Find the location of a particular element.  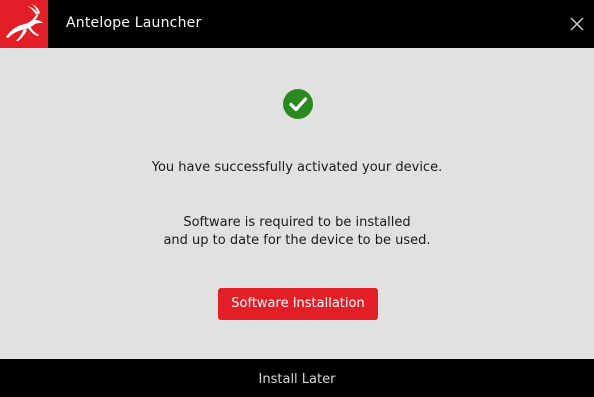

close-button is located at coordinates (577, 24).